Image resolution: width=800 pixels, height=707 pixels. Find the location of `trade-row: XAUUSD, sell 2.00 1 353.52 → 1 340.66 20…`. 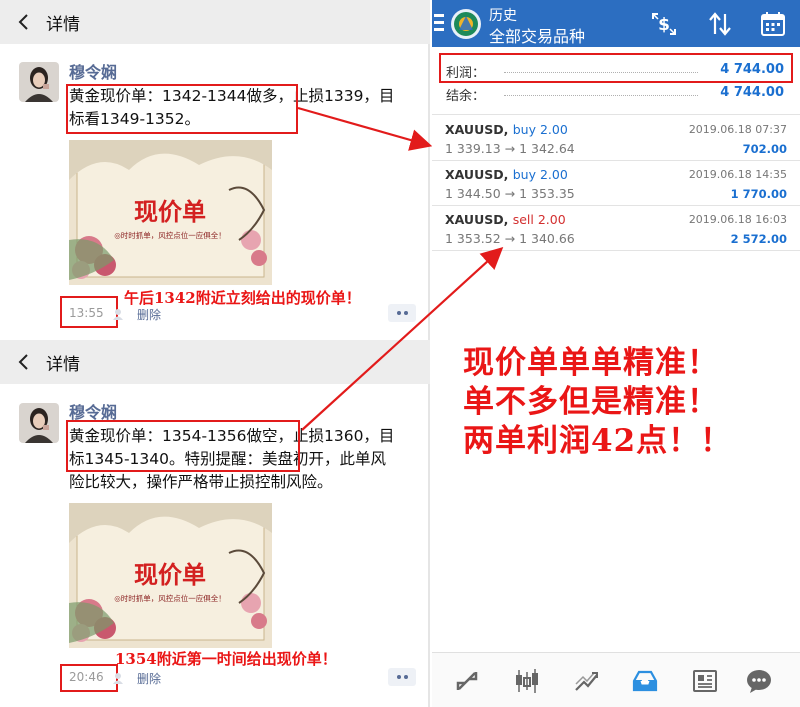

trade-row: XAUUSD, sell 2.00 1 353.52 → 1 340.66 20… is located at coordinates (616, 229).